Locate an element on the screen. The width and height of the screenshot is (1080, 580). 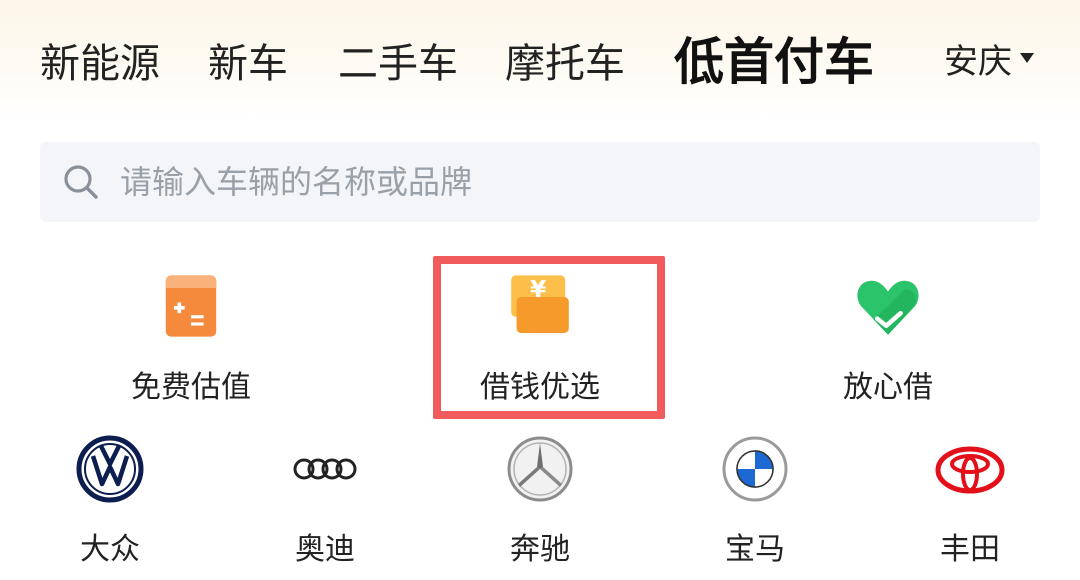
tab-label: 新车 is located at coordinates (248, 64).